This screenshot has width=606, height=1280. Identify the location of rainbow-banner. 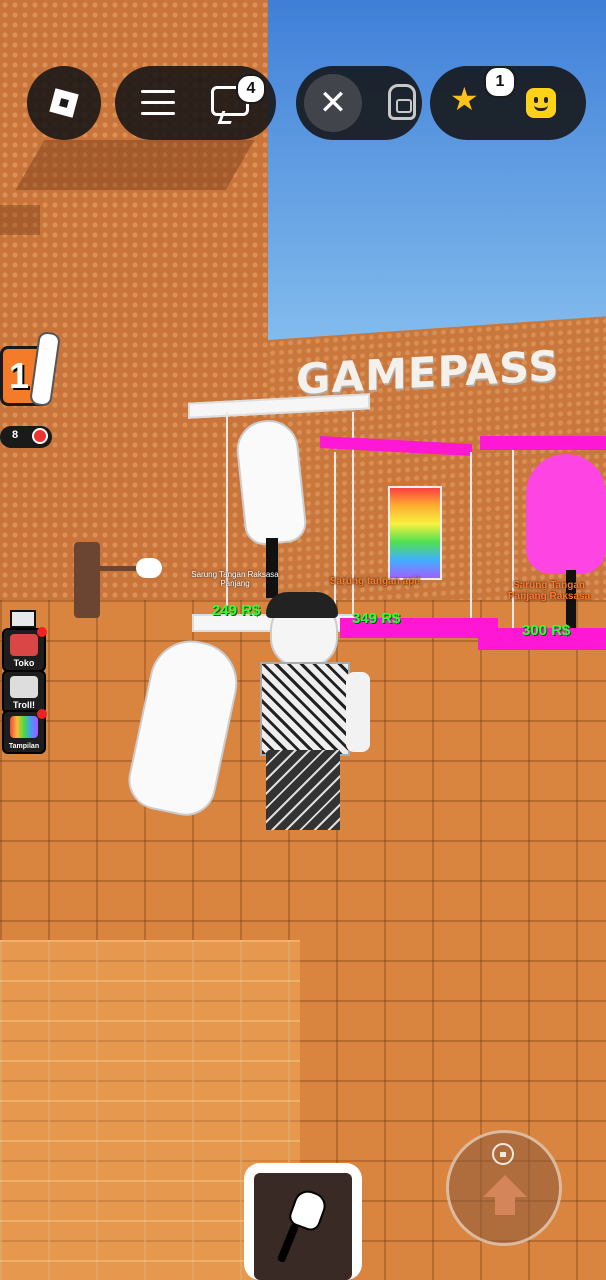
(415, 533).